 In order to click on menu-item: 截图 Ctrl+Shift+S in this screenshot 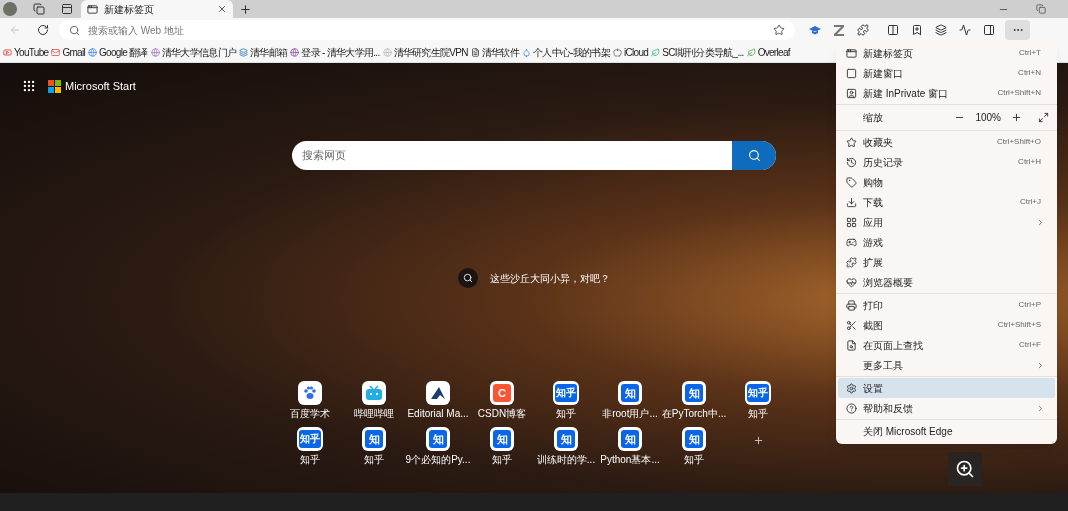, I will do `click(946, 325)`.